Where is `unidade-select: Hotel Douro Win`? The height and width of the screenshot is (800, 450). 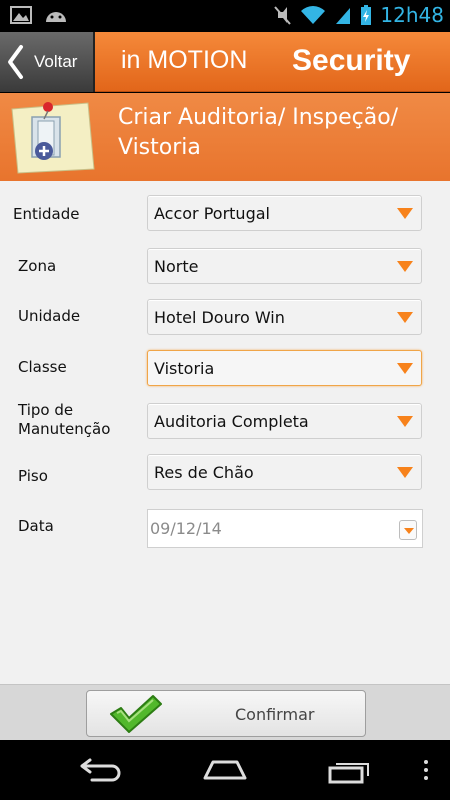
unidade-select: Hotel Douro Win is located at coordinates (284, 317).